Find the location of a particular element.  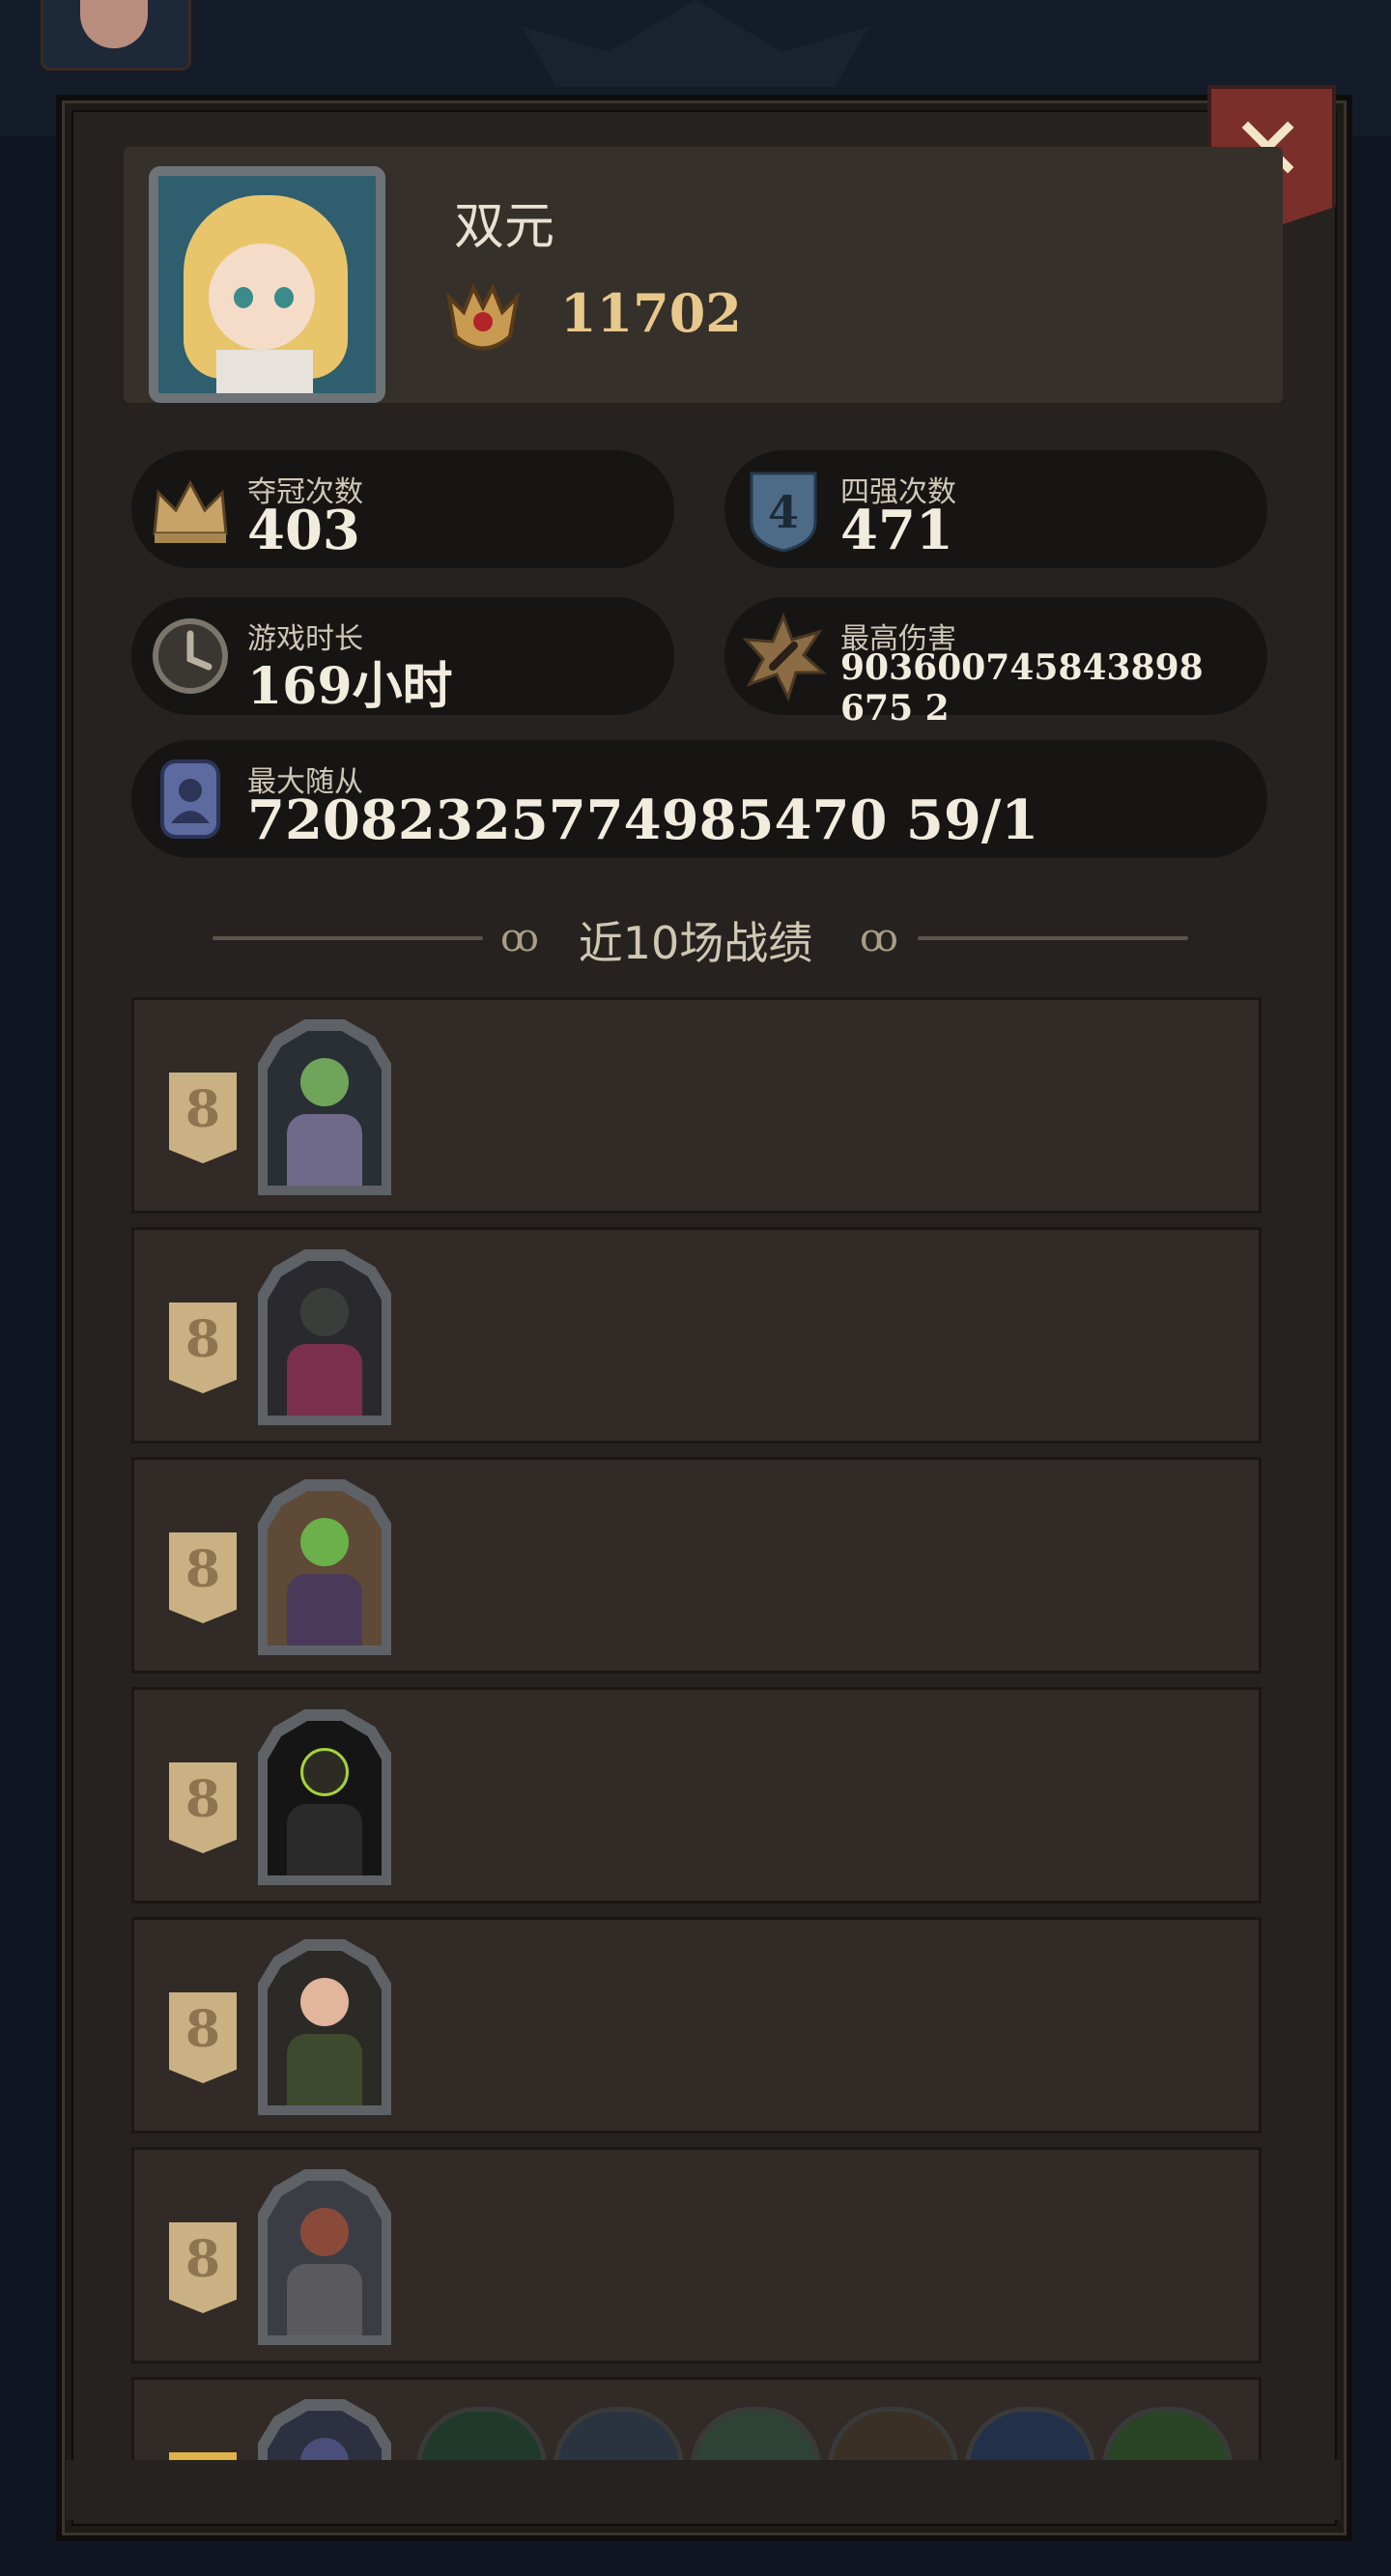

trophy-count: 11702 is located at coordinates (651, 313).